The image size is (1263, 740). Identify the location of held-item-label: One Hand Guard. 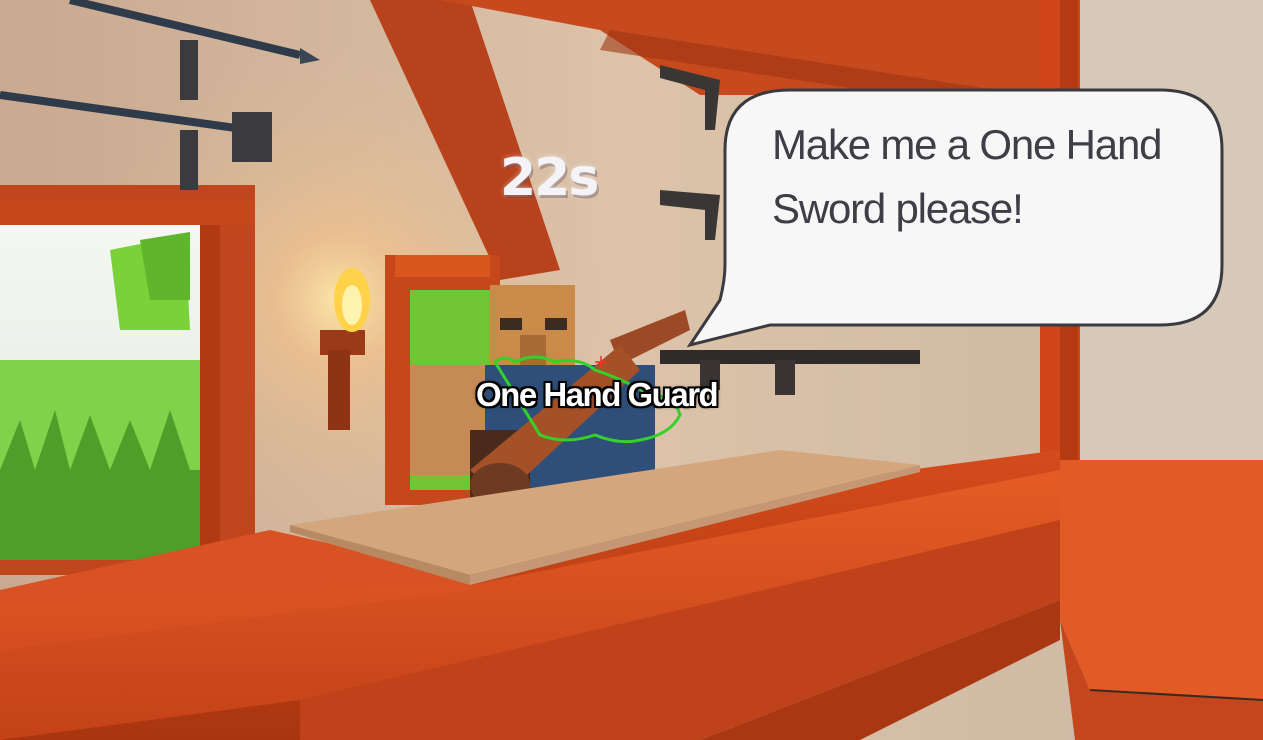
(597, 395).